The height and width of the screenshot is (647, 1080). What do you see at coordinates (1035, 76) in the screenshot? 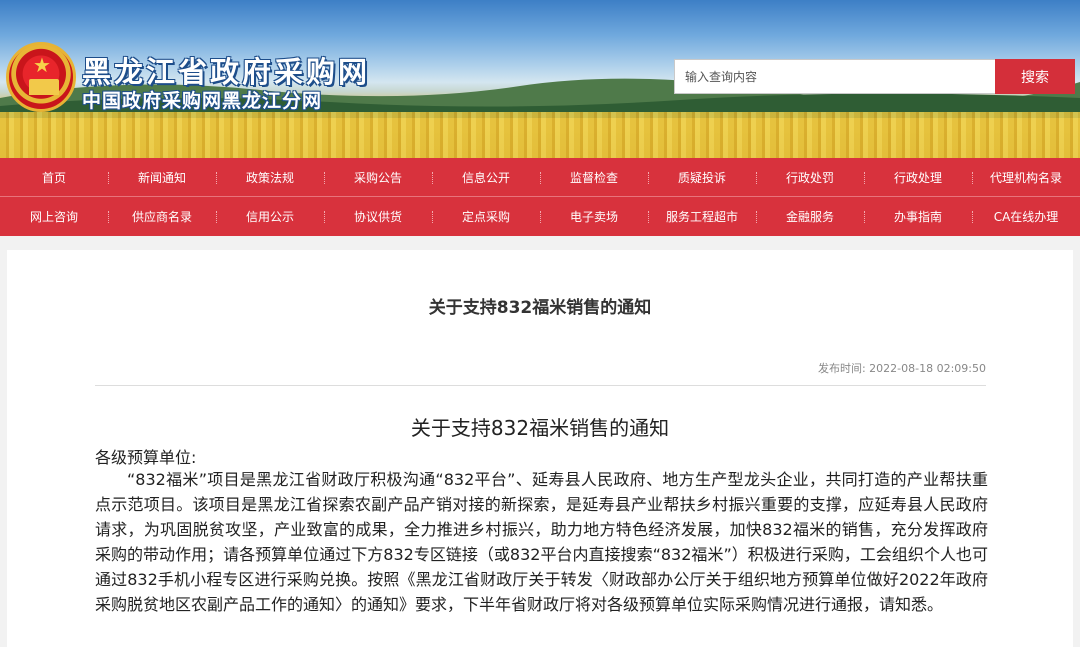
I see `search-button: 搜索` at bounding box center [1035, 76].